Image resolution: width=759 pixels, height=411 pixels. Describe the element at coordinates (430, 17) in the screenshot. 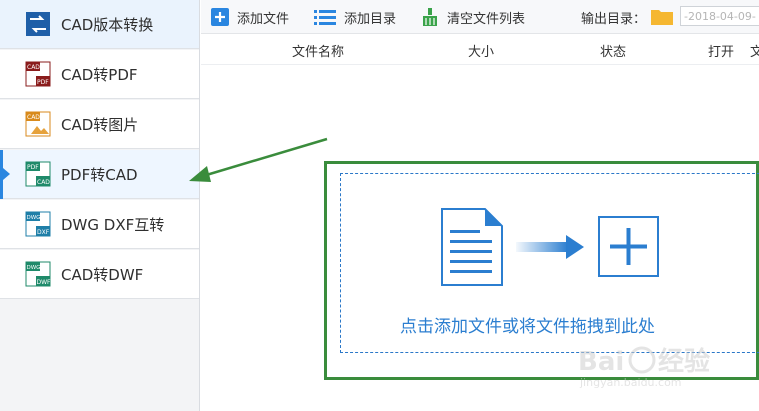

I see `broom-icon` at that location.